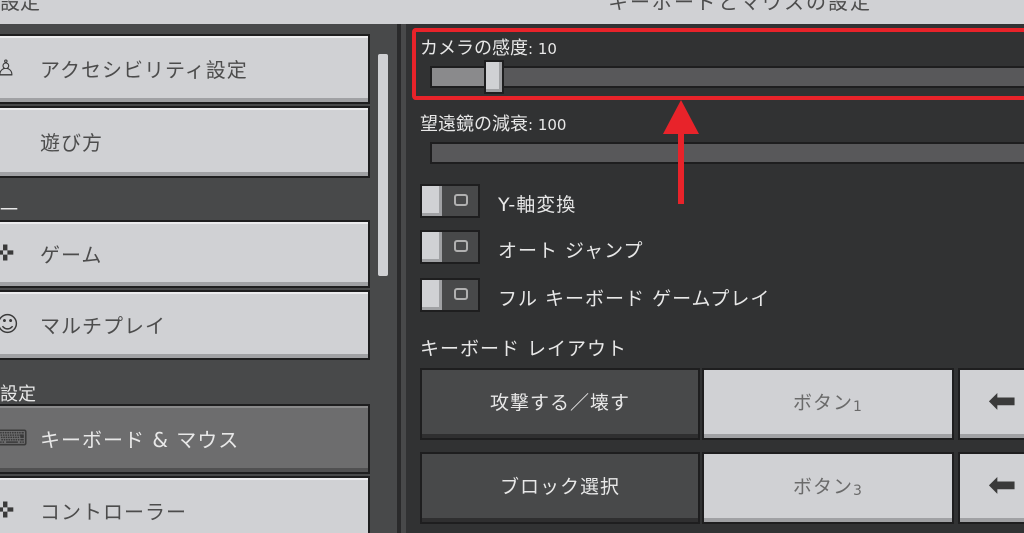 The height and width of the screenshot is (533, 1024). Describe the element at coordinates (512, 12) in the screenshot. I see `window-header: 設定 キーボードとマウスの設定` at that location.